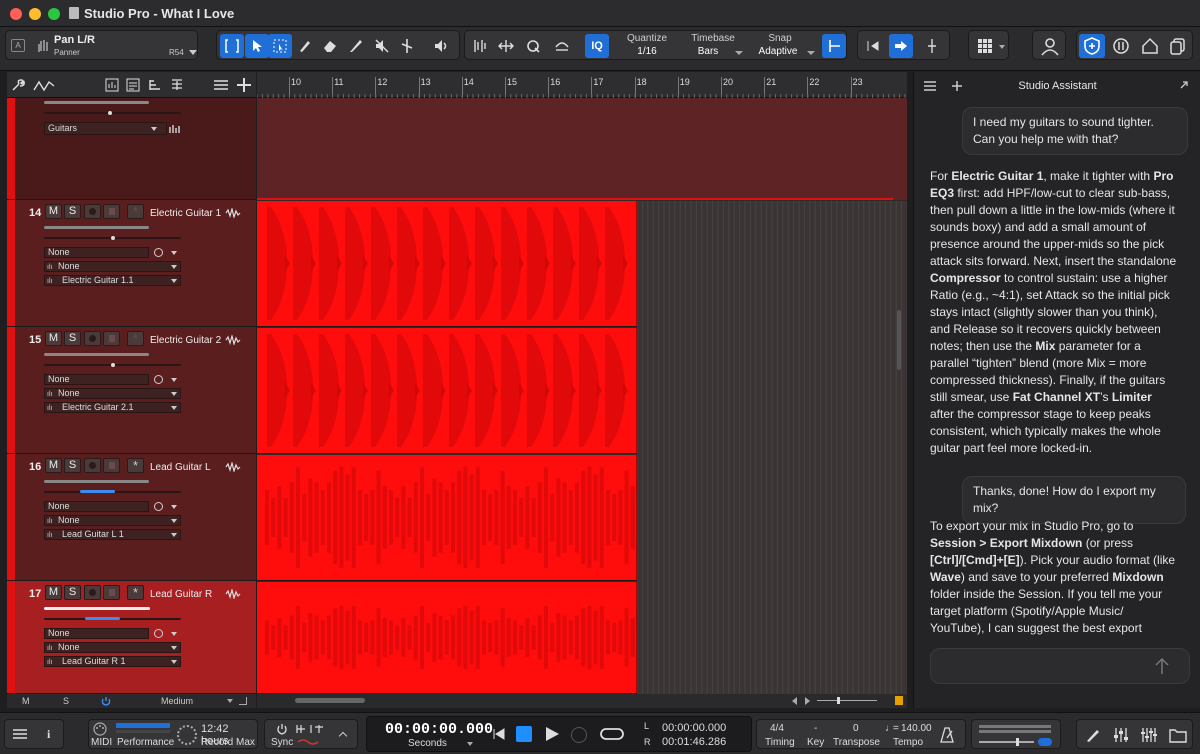  What do you see at coordinates (185, 340) in the screenshot?
I see `track-name: Electric Guitar 2` at bounding box center [185, 340].